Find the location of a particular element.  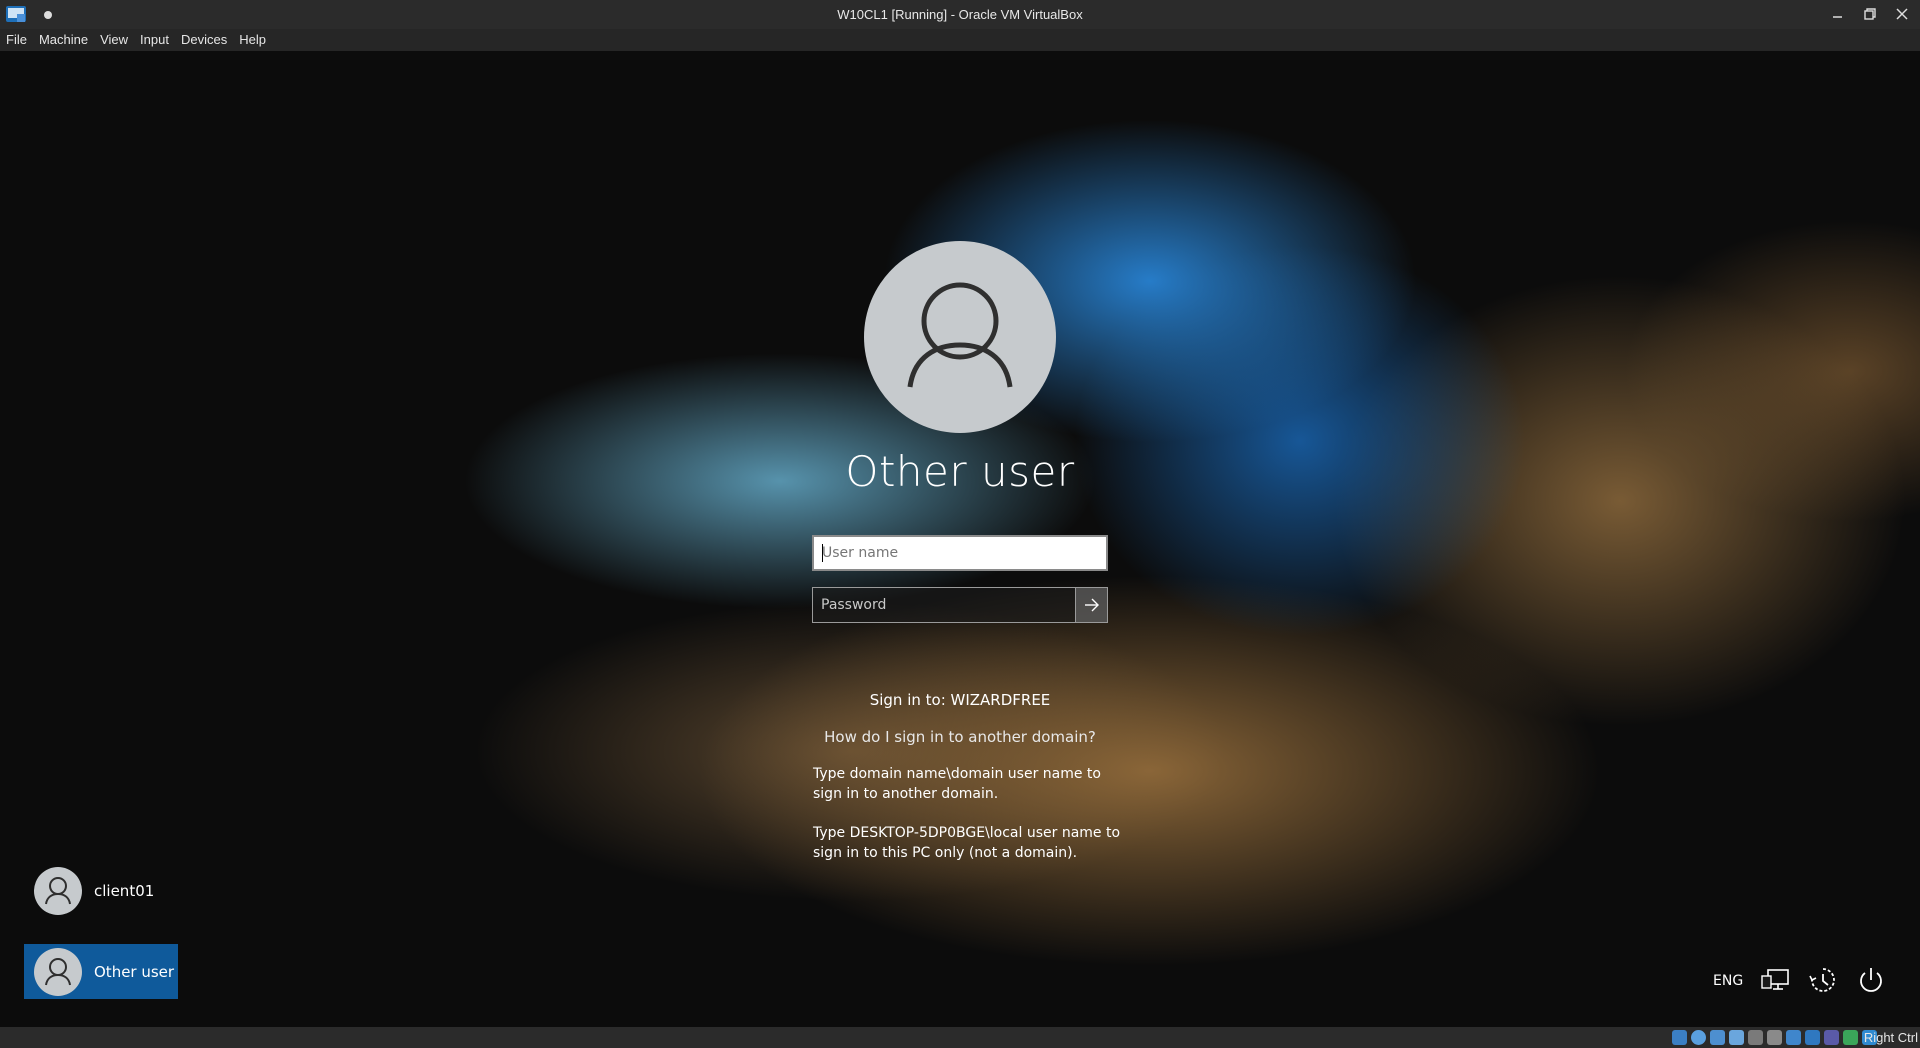

shared-folders-icon is located at coordinates (1774, 1037).